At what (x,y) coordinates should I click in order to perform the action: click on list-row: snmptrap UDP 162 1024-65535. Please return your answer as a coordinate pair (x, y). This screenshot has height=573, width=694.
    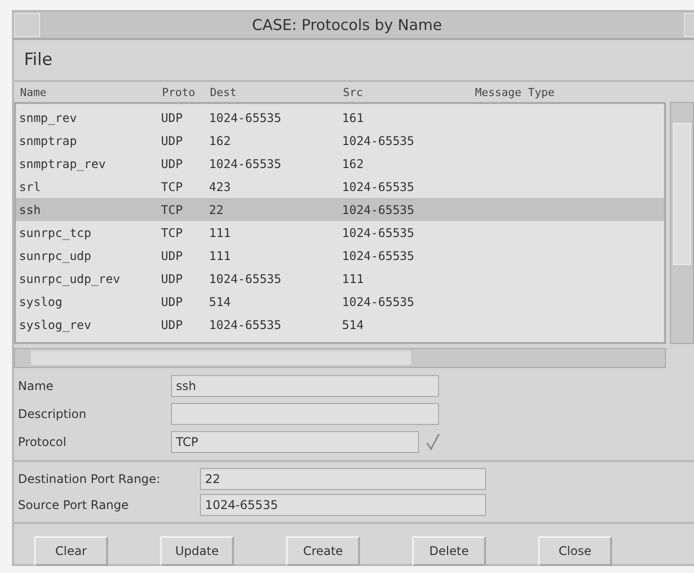
    Looking at the image, I should click on (340, 140).